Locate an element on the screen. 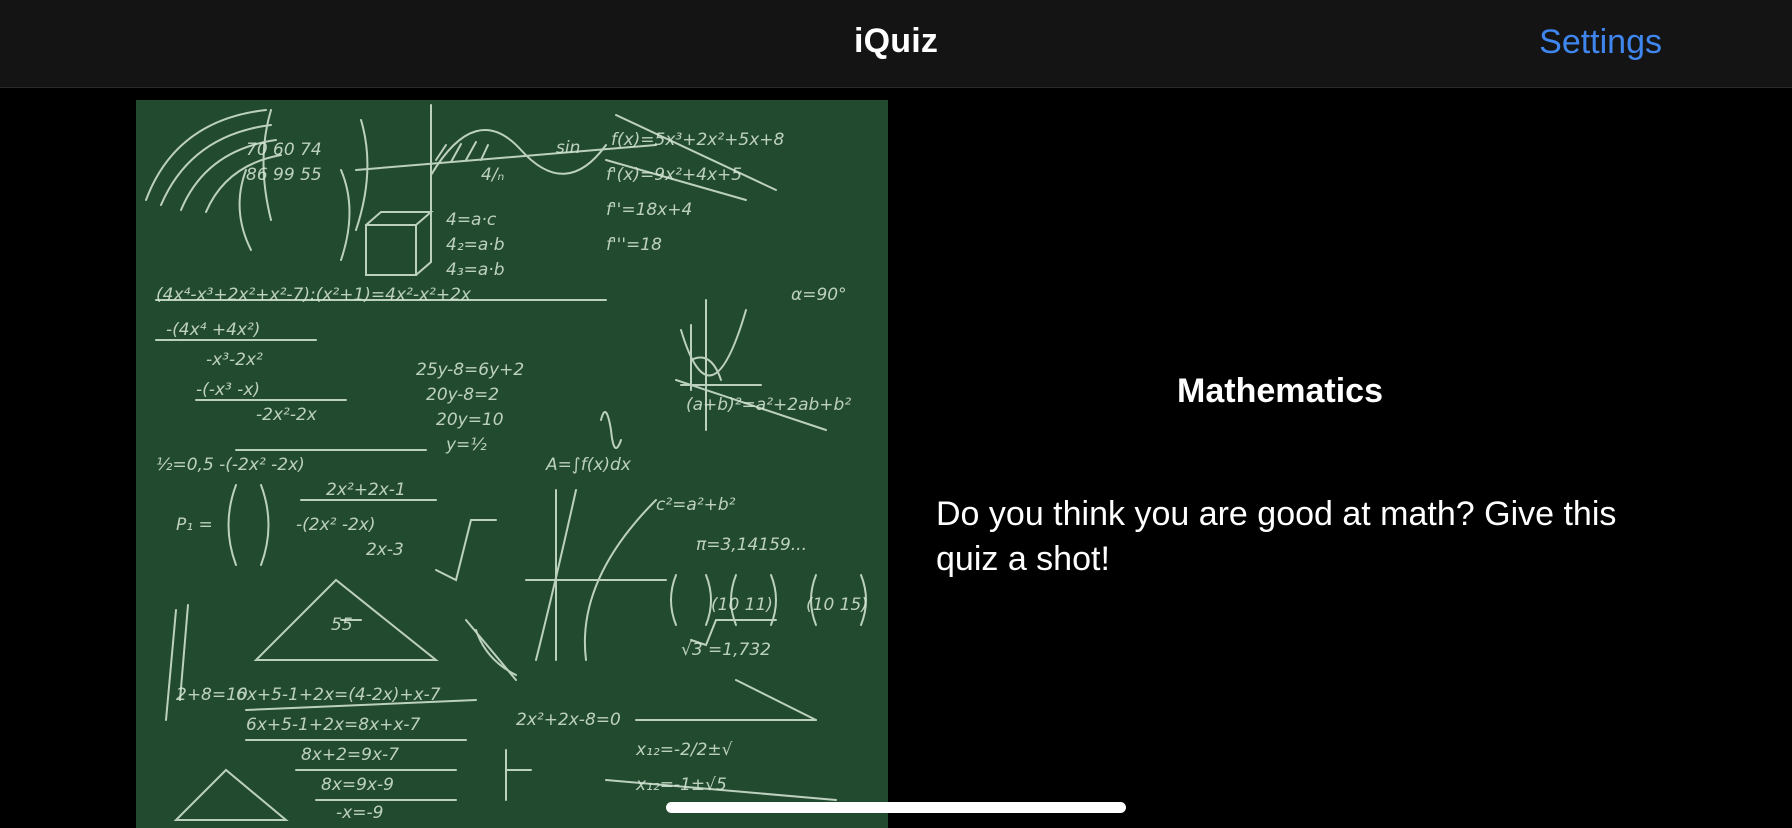  svg-text: 6x+5-1+2x=8x+x-7 is located at coordinates (333, 725).